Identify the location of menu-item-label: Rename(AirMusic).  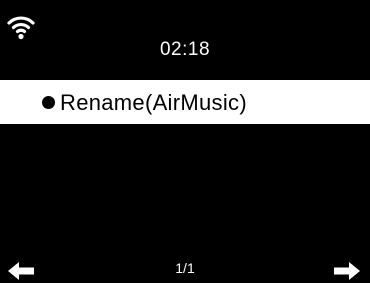
(153, 102).